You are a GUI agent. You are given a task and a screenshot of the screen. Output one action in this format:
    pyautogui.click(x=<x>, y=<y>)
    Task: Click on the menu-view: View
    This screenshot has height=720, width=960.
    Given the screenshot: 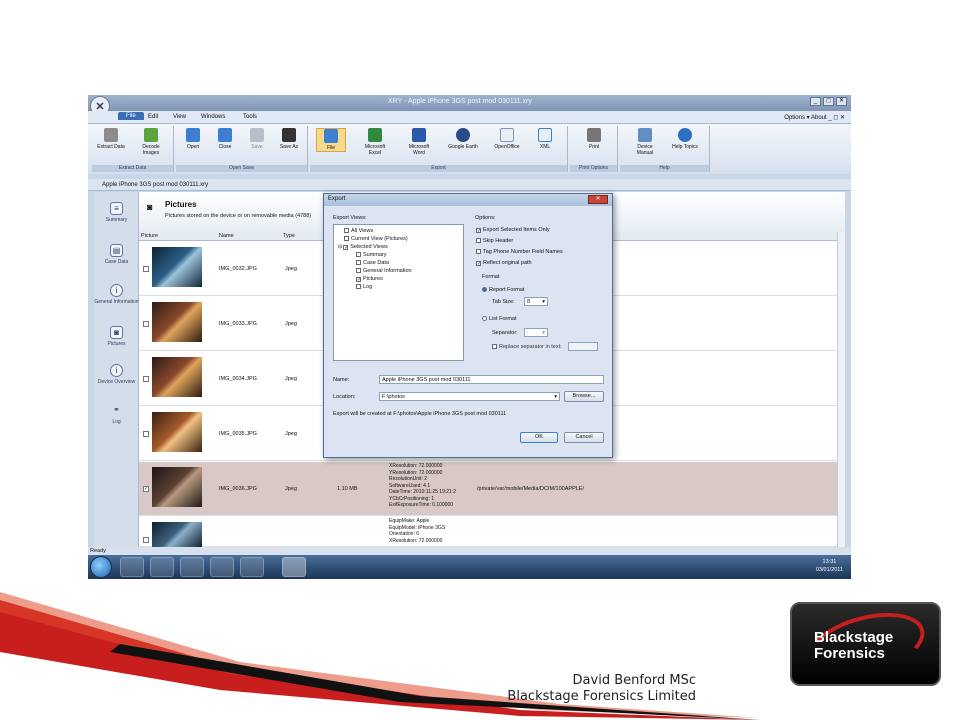 What is the action you would take?
    pyautogui.click(x=179, y=117)
    